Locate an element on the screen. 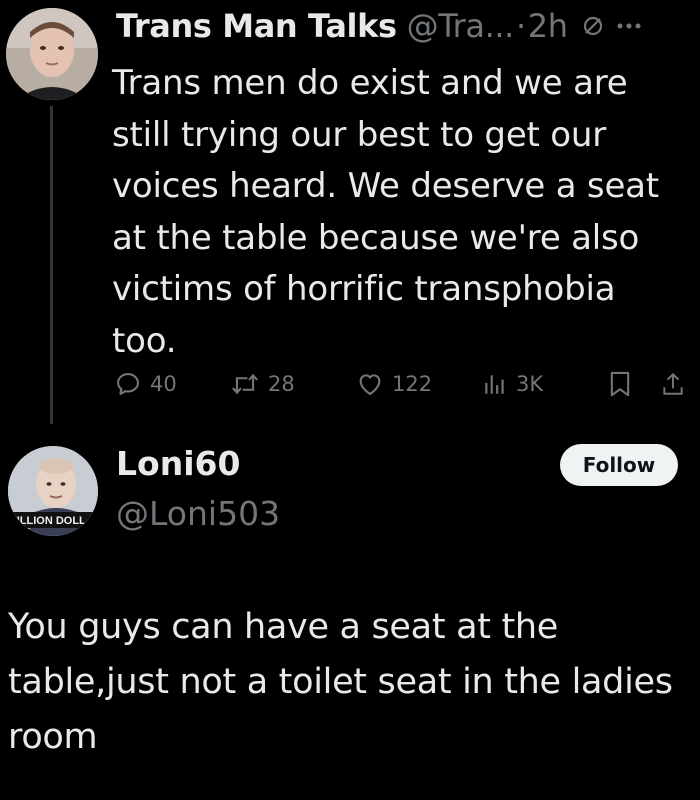 Image resolution: width=700 pixels, height=800 pixels. heart-icon is located at coordinates (370, 384).